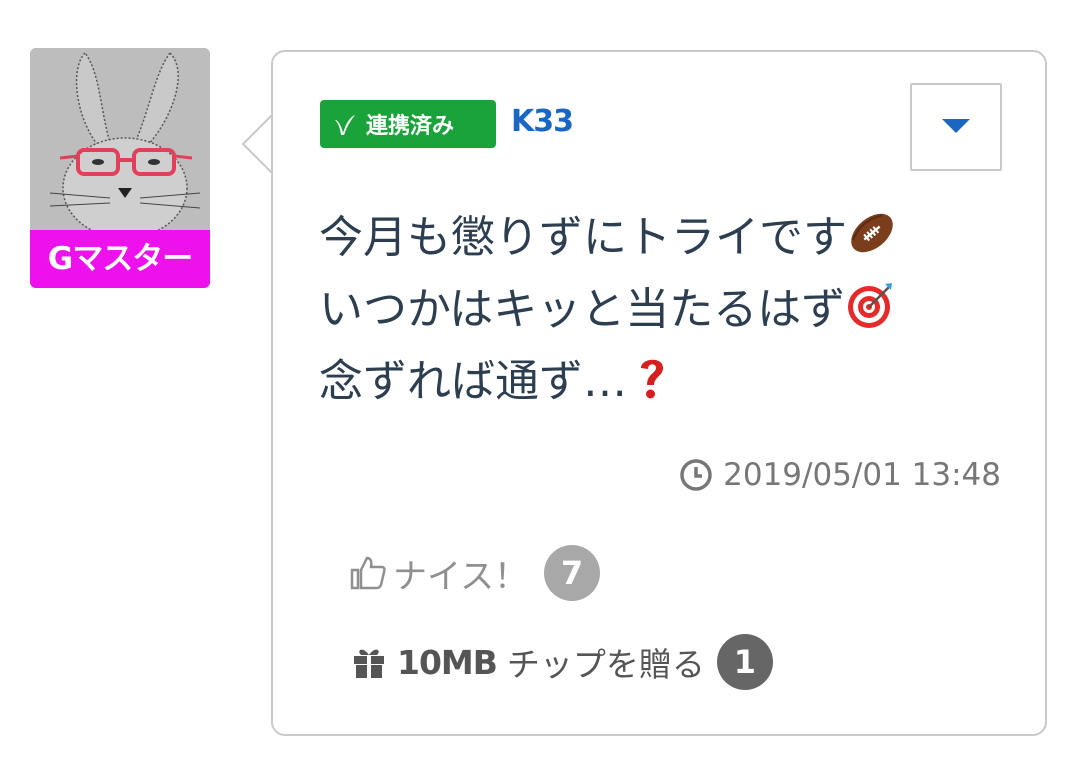  Describe the element at coordinates (872, 233) in the screenshot. I see `football-emoji` at that location.